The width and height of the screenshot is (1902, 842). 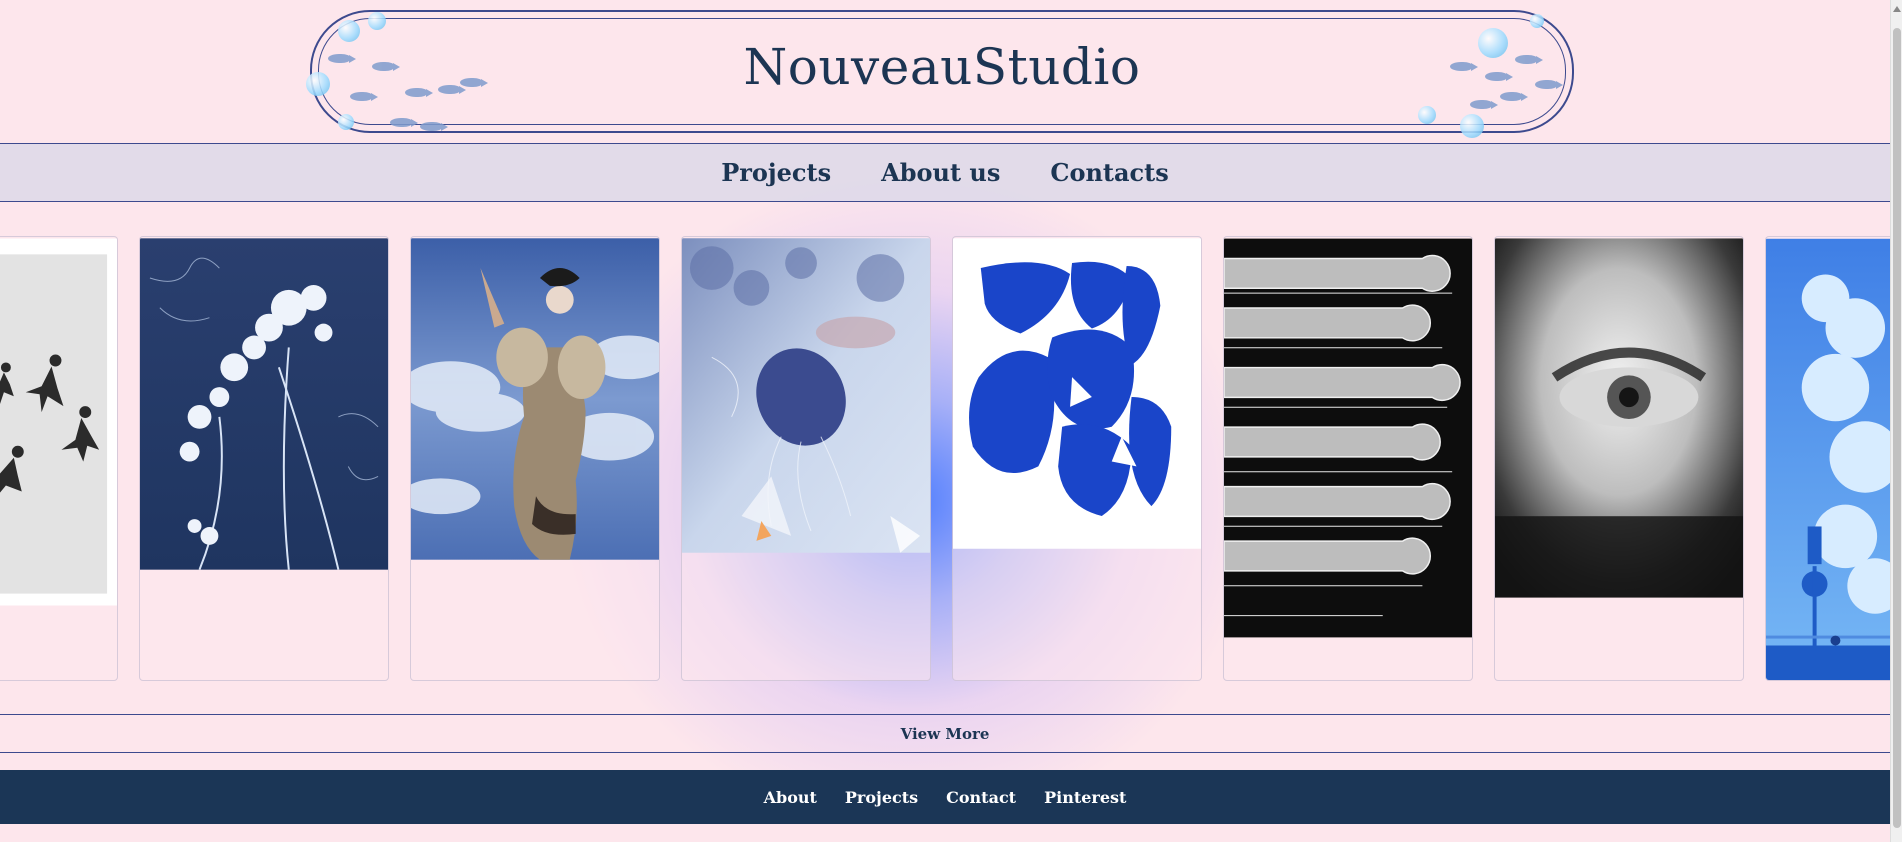 I want to click on view-more-bar: View More, so click(x=945, y=733).